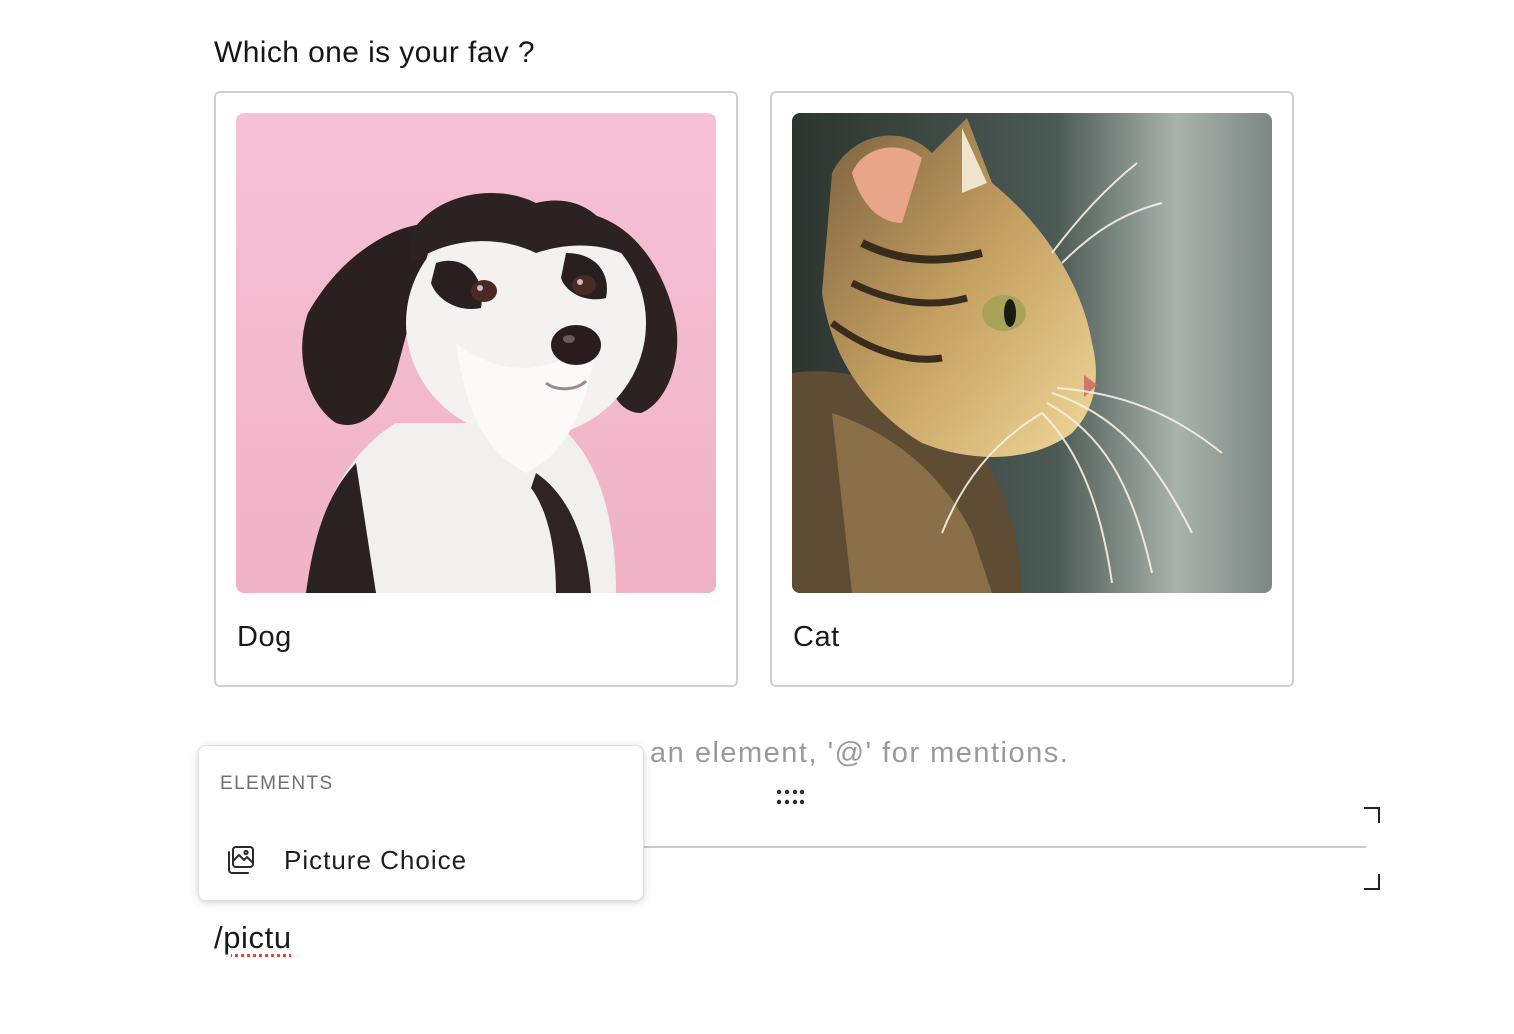  Describe the element at coordinates (860, 753) in the screenshot. I see `editor-placeholder-text: an element, '@' for mentions.` at that location.